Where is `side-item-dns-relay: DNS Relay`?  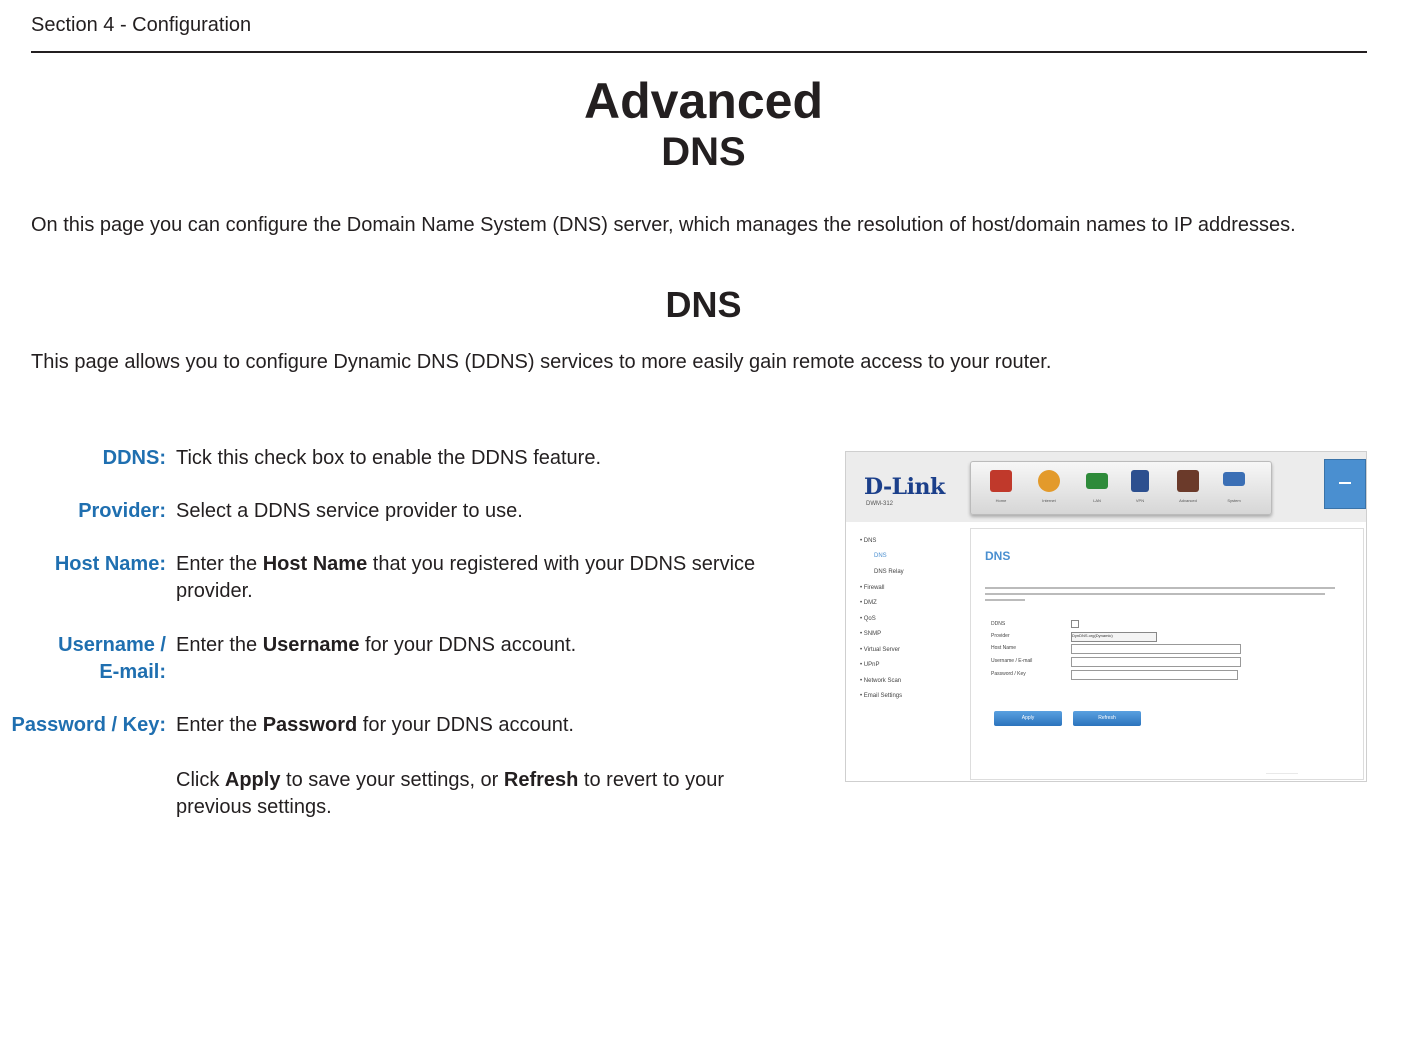
side-item-dns-relay: DNS Relay is located at coordinates (889, 572).